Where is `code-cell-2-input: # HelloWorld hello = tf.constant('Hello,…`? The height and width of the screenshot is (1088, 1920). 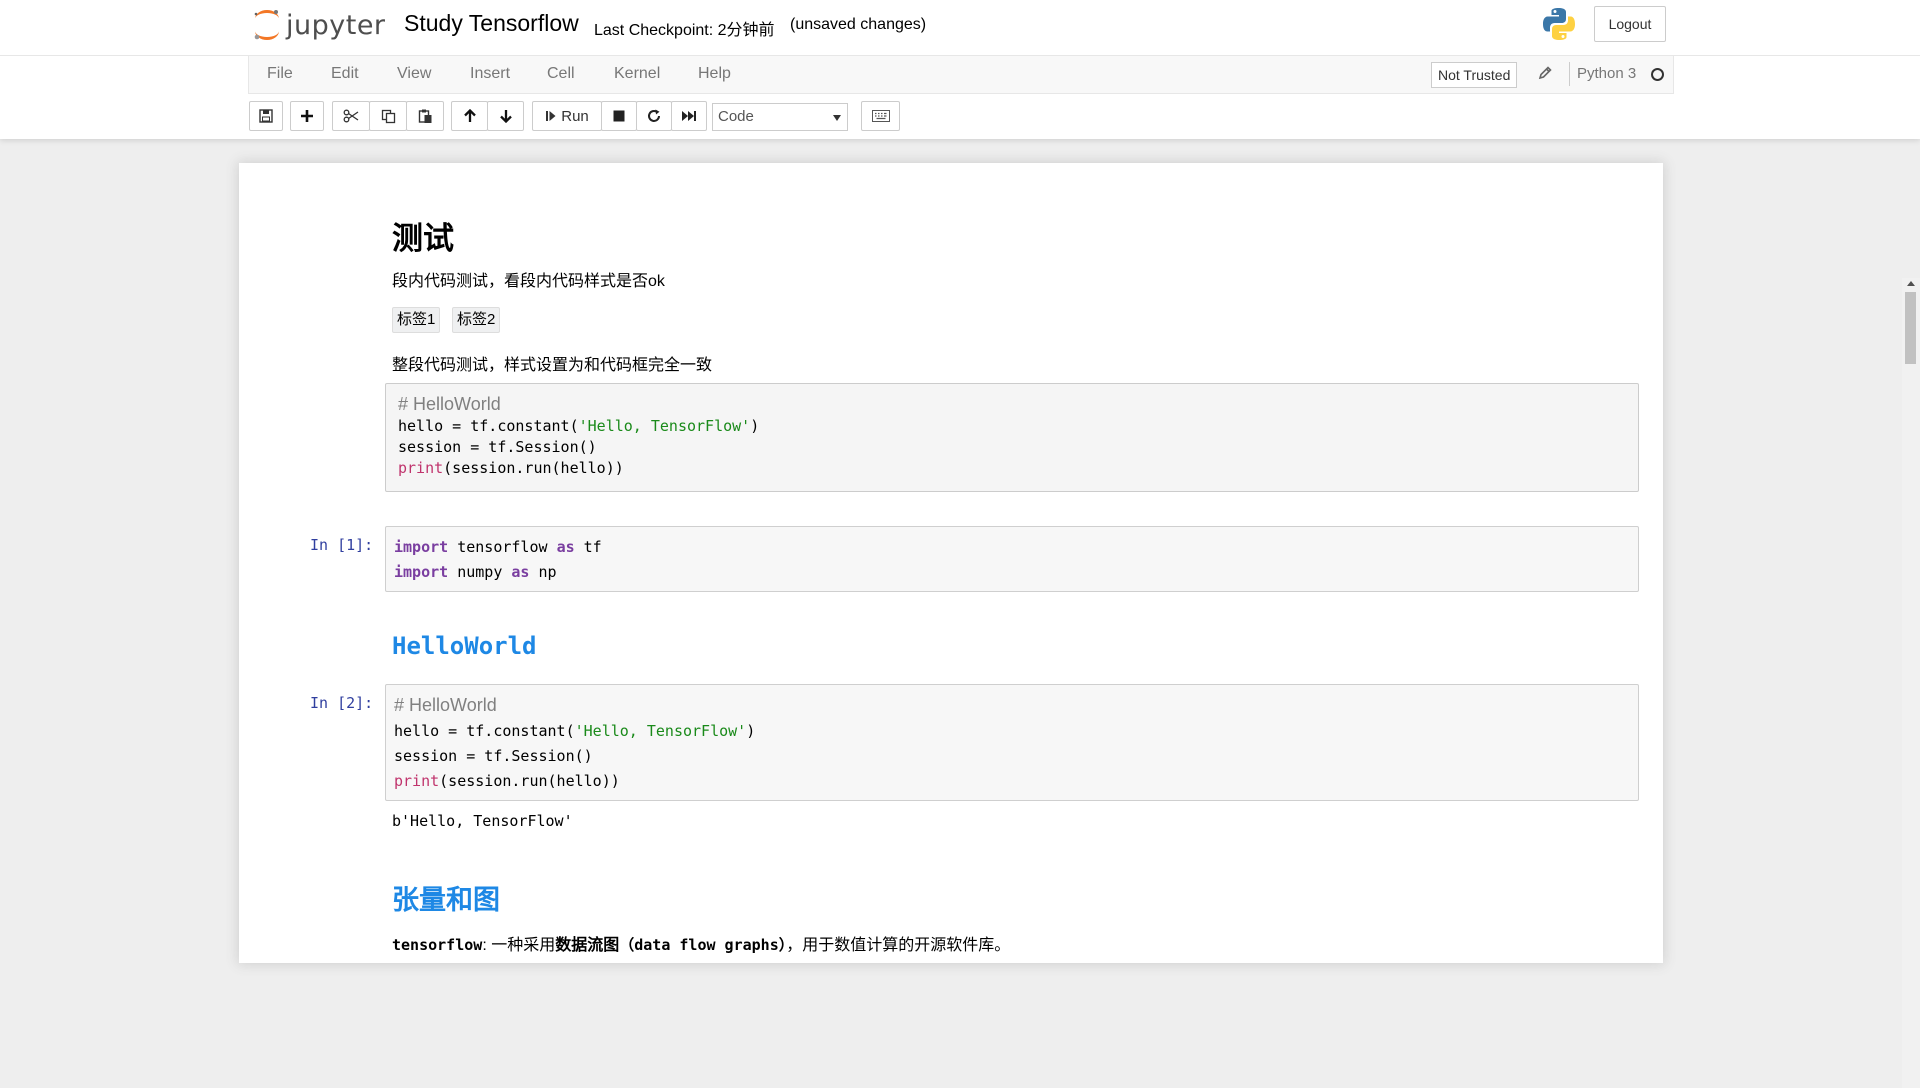 code-cell-2-input: # HelloWorld hello = tf.constant('Hello,… is located at coordinates (1012, 742).